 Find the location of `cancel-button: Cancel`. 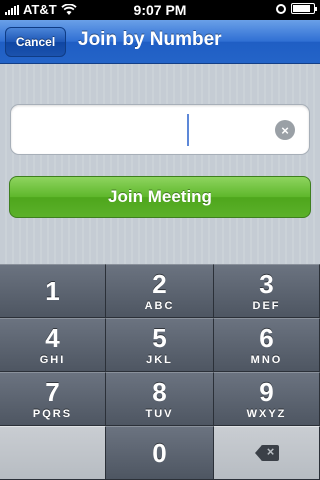

cancel-button: Cancel is located at coordinates (35, 42).